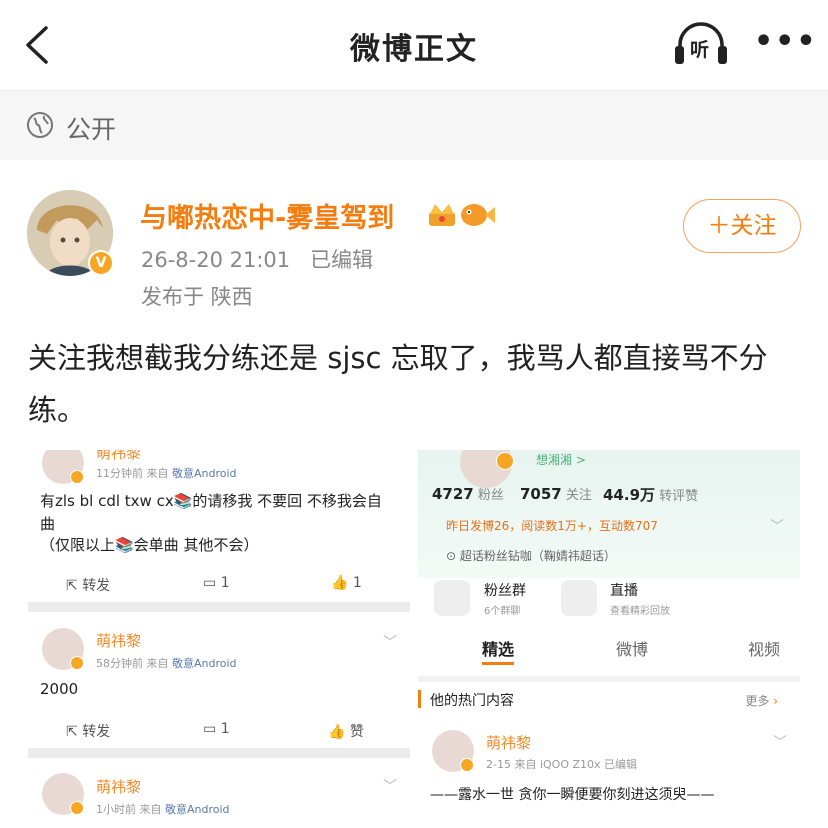  Describe the element at coordinates (346, 583) in the screenshot. I see `like-action: 👍 1` at that location.